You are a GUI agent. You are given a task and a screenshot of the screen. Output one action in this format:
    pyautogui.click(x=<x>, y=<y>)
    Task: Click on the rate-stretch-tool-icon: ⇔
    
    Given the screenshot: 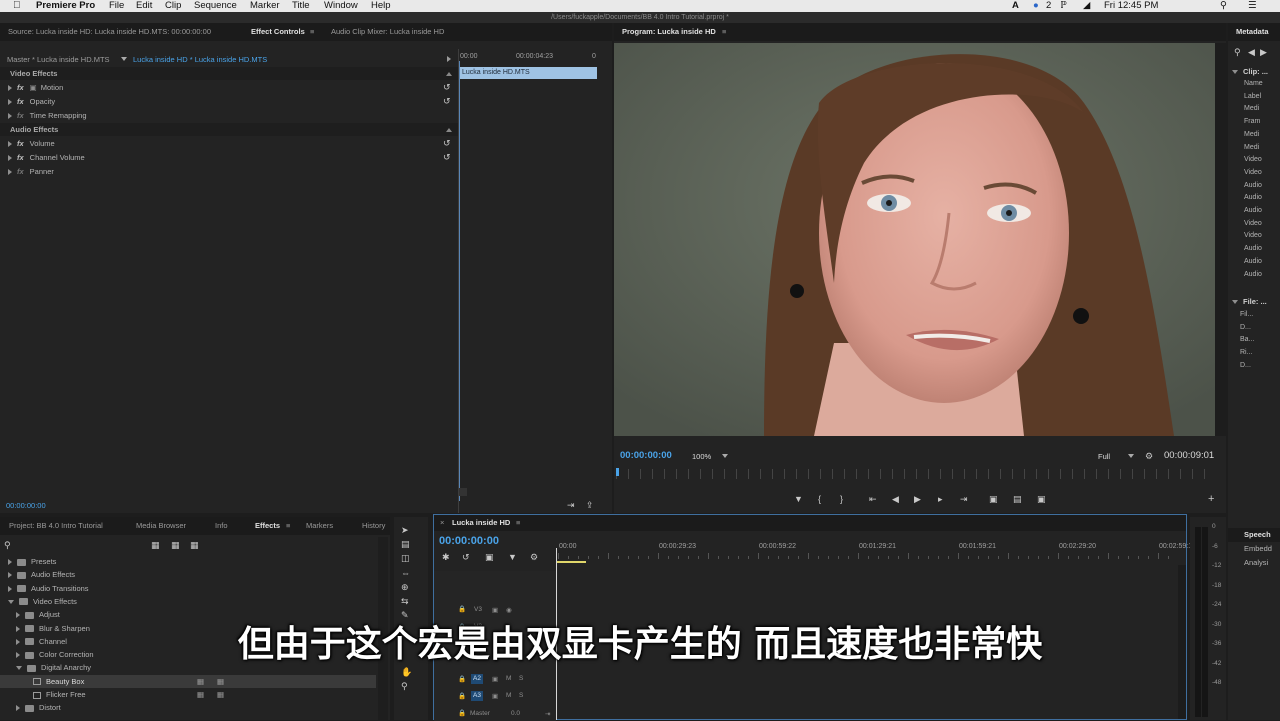 What is the action you would take?
    pyautogui.click(x=405, y=573)
    